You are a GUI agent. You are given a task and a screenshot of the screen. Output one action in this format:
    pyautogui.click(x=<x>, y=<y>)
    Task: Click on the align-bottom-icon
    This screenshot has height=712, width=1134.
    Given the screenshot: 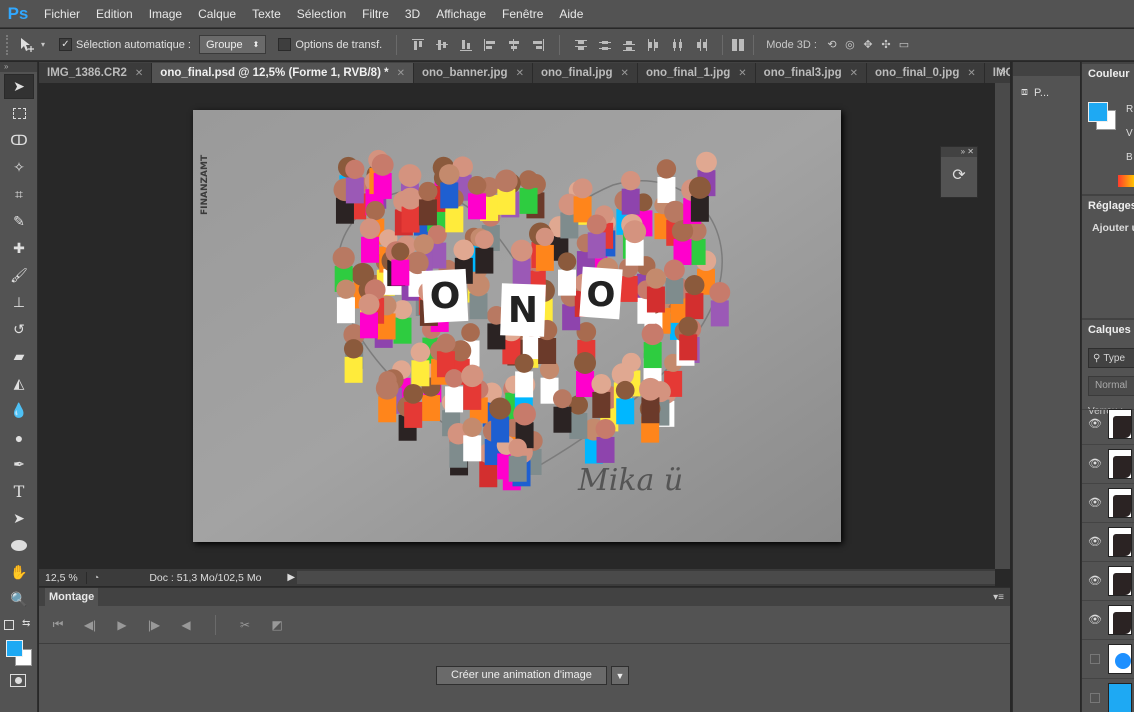 What is the action you would take?
    pyautogui.click(x=466, y=45)
    